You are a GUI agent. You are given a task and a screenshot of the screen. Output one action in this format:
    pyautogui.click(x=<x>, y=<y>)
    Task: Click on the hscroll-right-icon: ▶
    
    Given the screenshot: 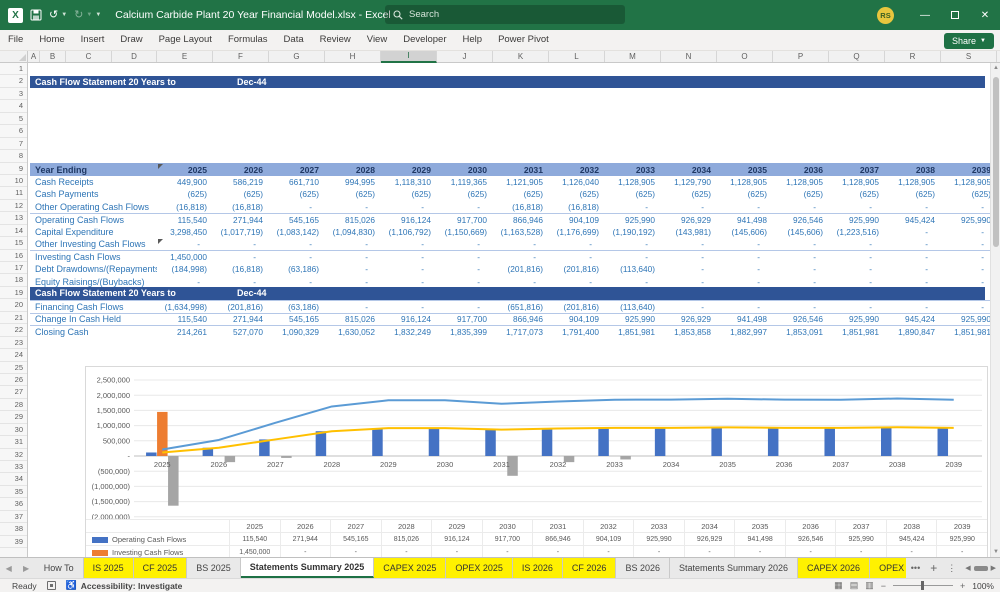 What is the action you would take?
    pyautogui.click(x=993, y=568)
    